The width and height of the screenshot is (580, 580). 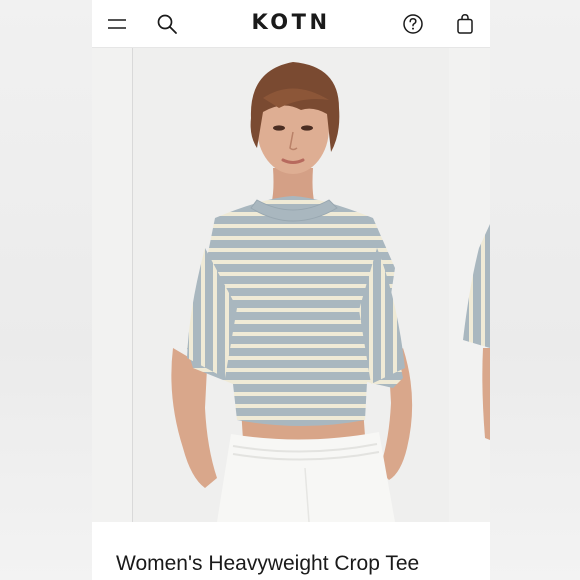 I want to click on help-icon, so click(x=413, y=24).